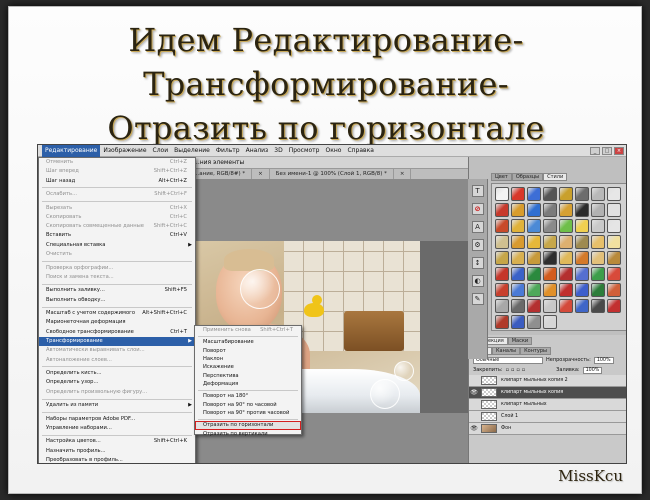 The width and height of the screenshot is (650, 500). What do you see at coordinates (535, 351) in the screenshot?
I see `panel-tab: Контуры` at bounding box center [535, 351].